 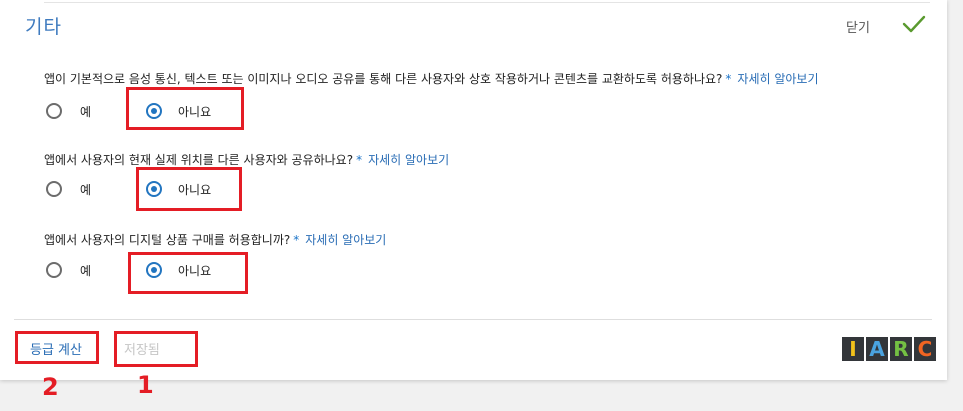 What do you see at coordinates (901, 349) in the screenshot?
I see `iarc-letter-r: R` at bounding box center [901, 349].